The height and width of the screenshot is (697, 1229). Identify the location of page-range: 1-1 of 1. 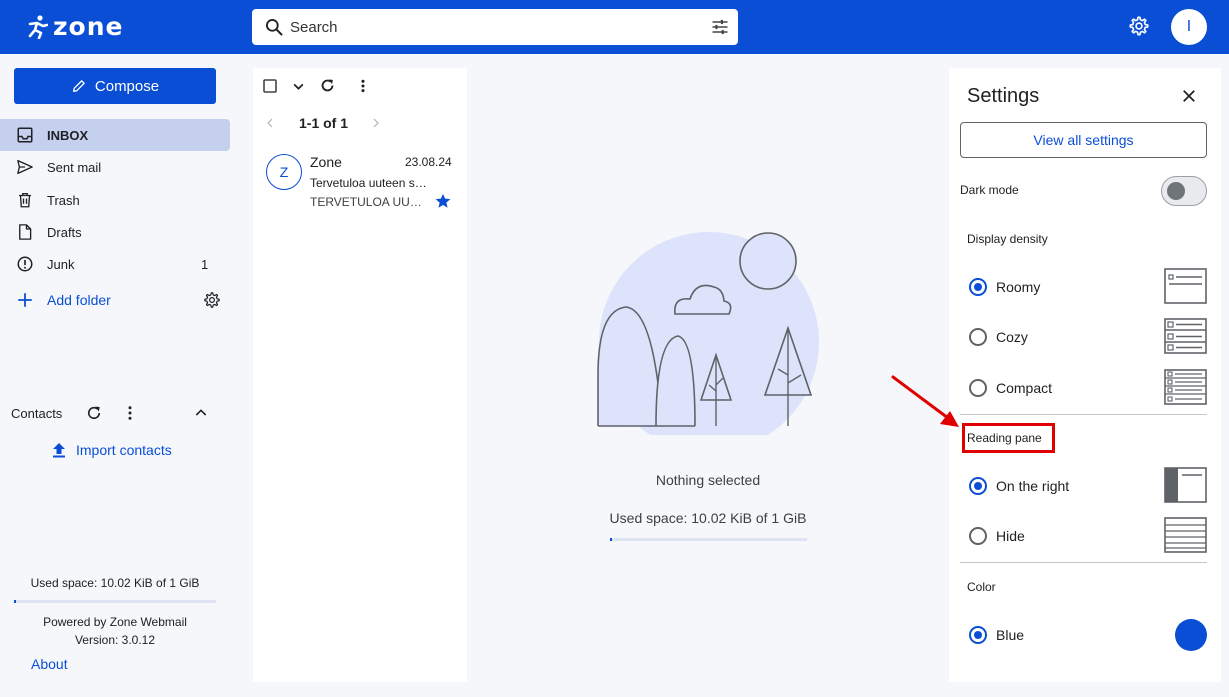
(324, 123).